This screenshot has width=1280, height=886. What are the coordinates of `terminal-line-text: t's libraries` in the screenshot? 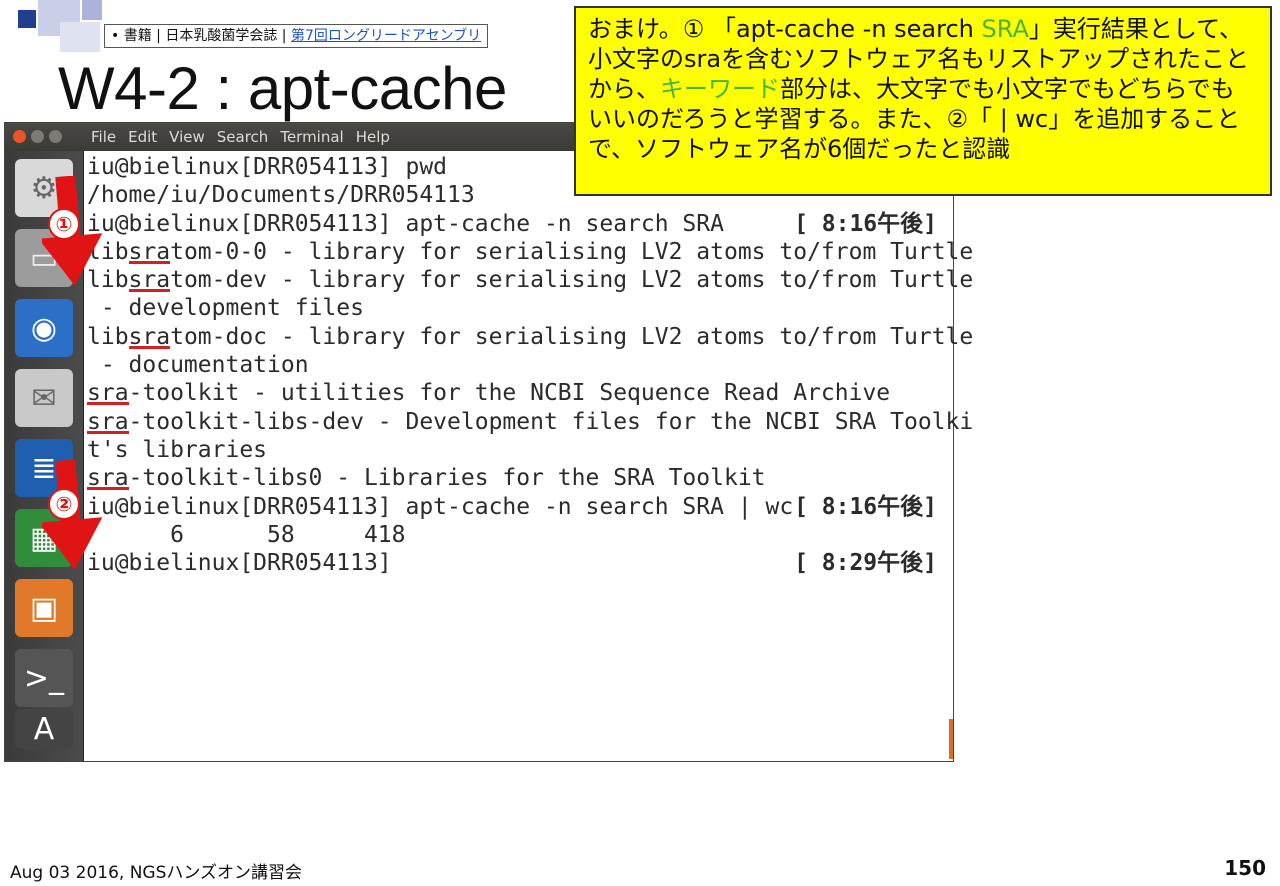 It's located at (177, 449).